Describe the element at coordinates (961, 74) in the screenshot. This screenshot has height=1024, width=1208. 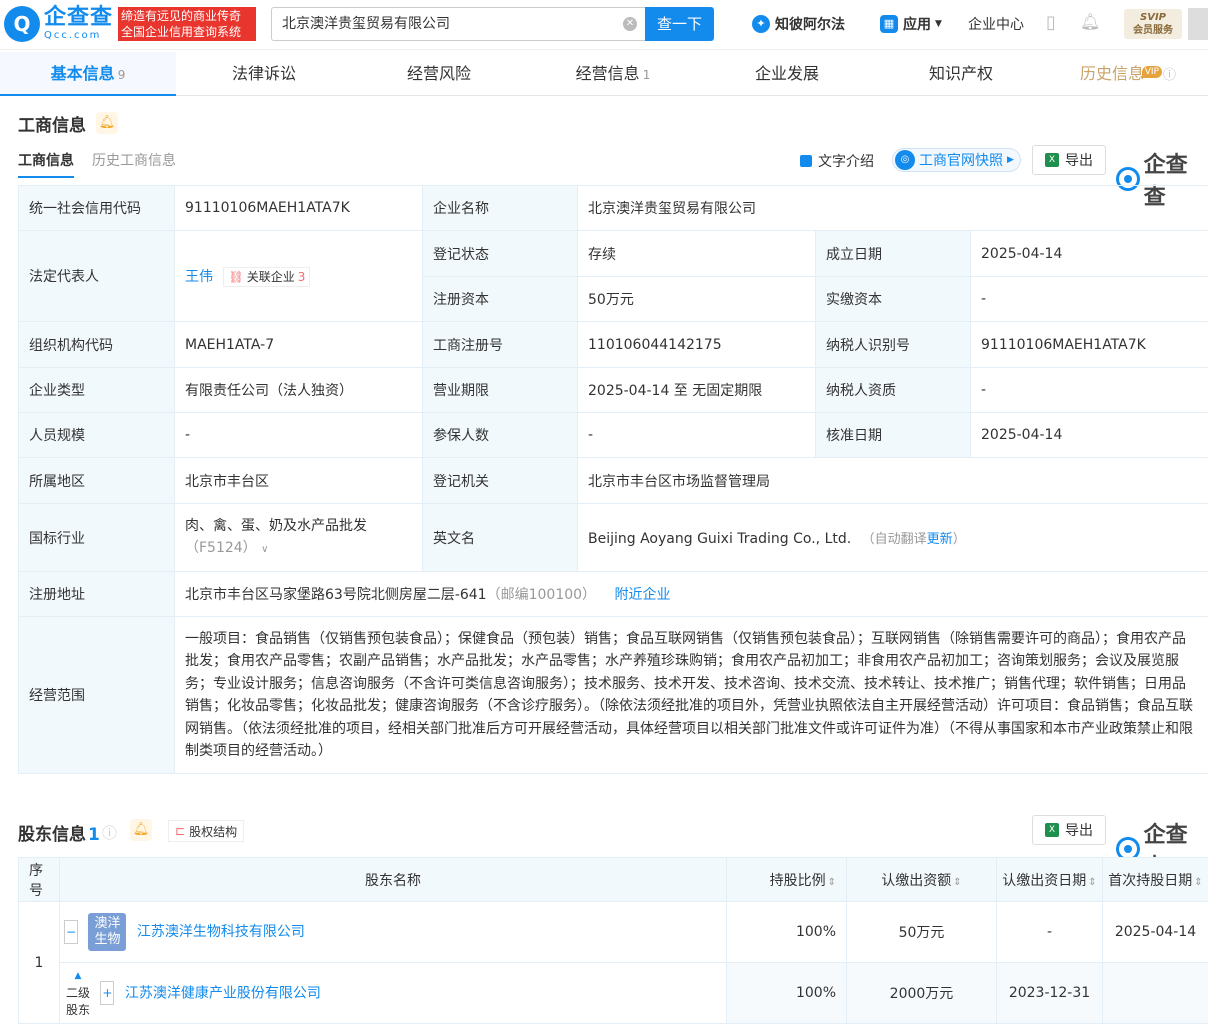
I see `tab-ip: 知识产权` at that location.